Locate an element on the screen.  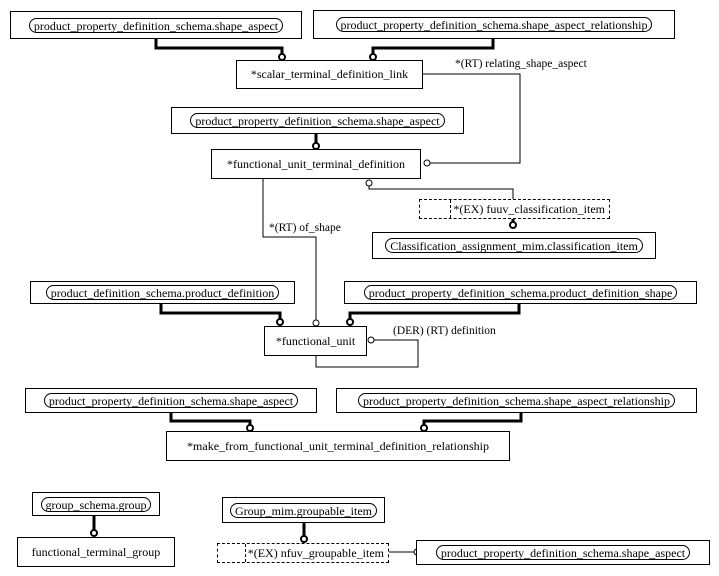
entity-scalar-terminal-definition-link: *scalar_terminal_definition_link is located at coordinates (329, 74).